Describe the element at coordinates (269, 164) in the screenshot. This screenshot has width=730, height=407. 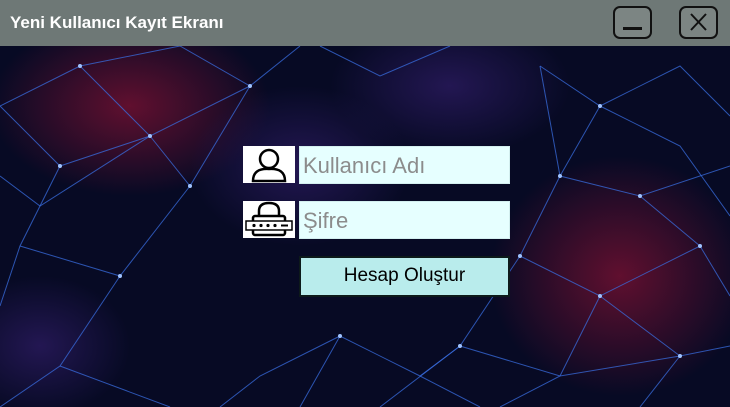
I see `user-icon` at that location.